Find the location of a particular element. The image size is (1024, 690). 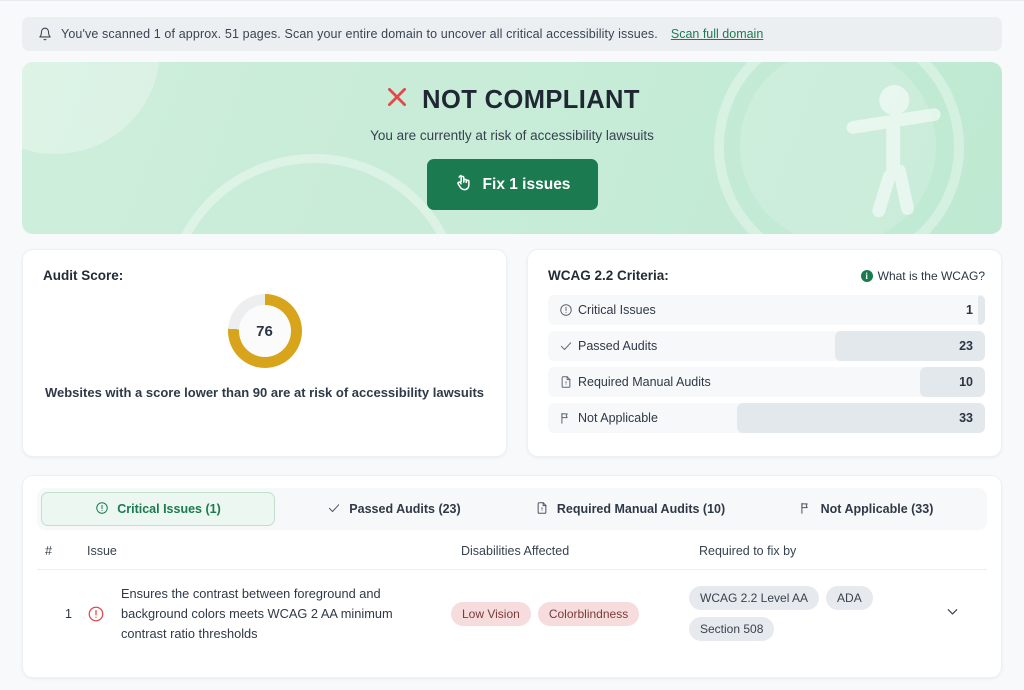

required-standards: WCAG 2.2 Level AA ADA Section 508 is located at coordinates (809, 614).